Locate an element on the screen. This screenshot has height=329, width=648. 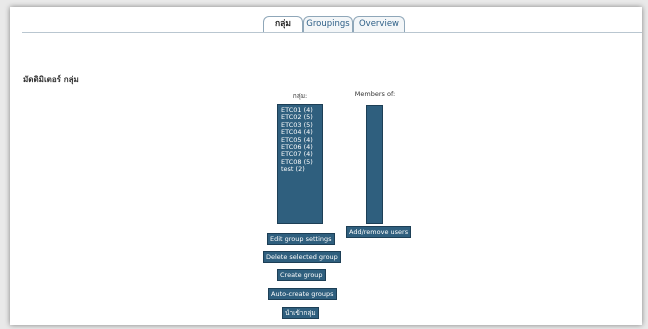
tab-groups: กลุ่ม is located at coordinates (283, 24).